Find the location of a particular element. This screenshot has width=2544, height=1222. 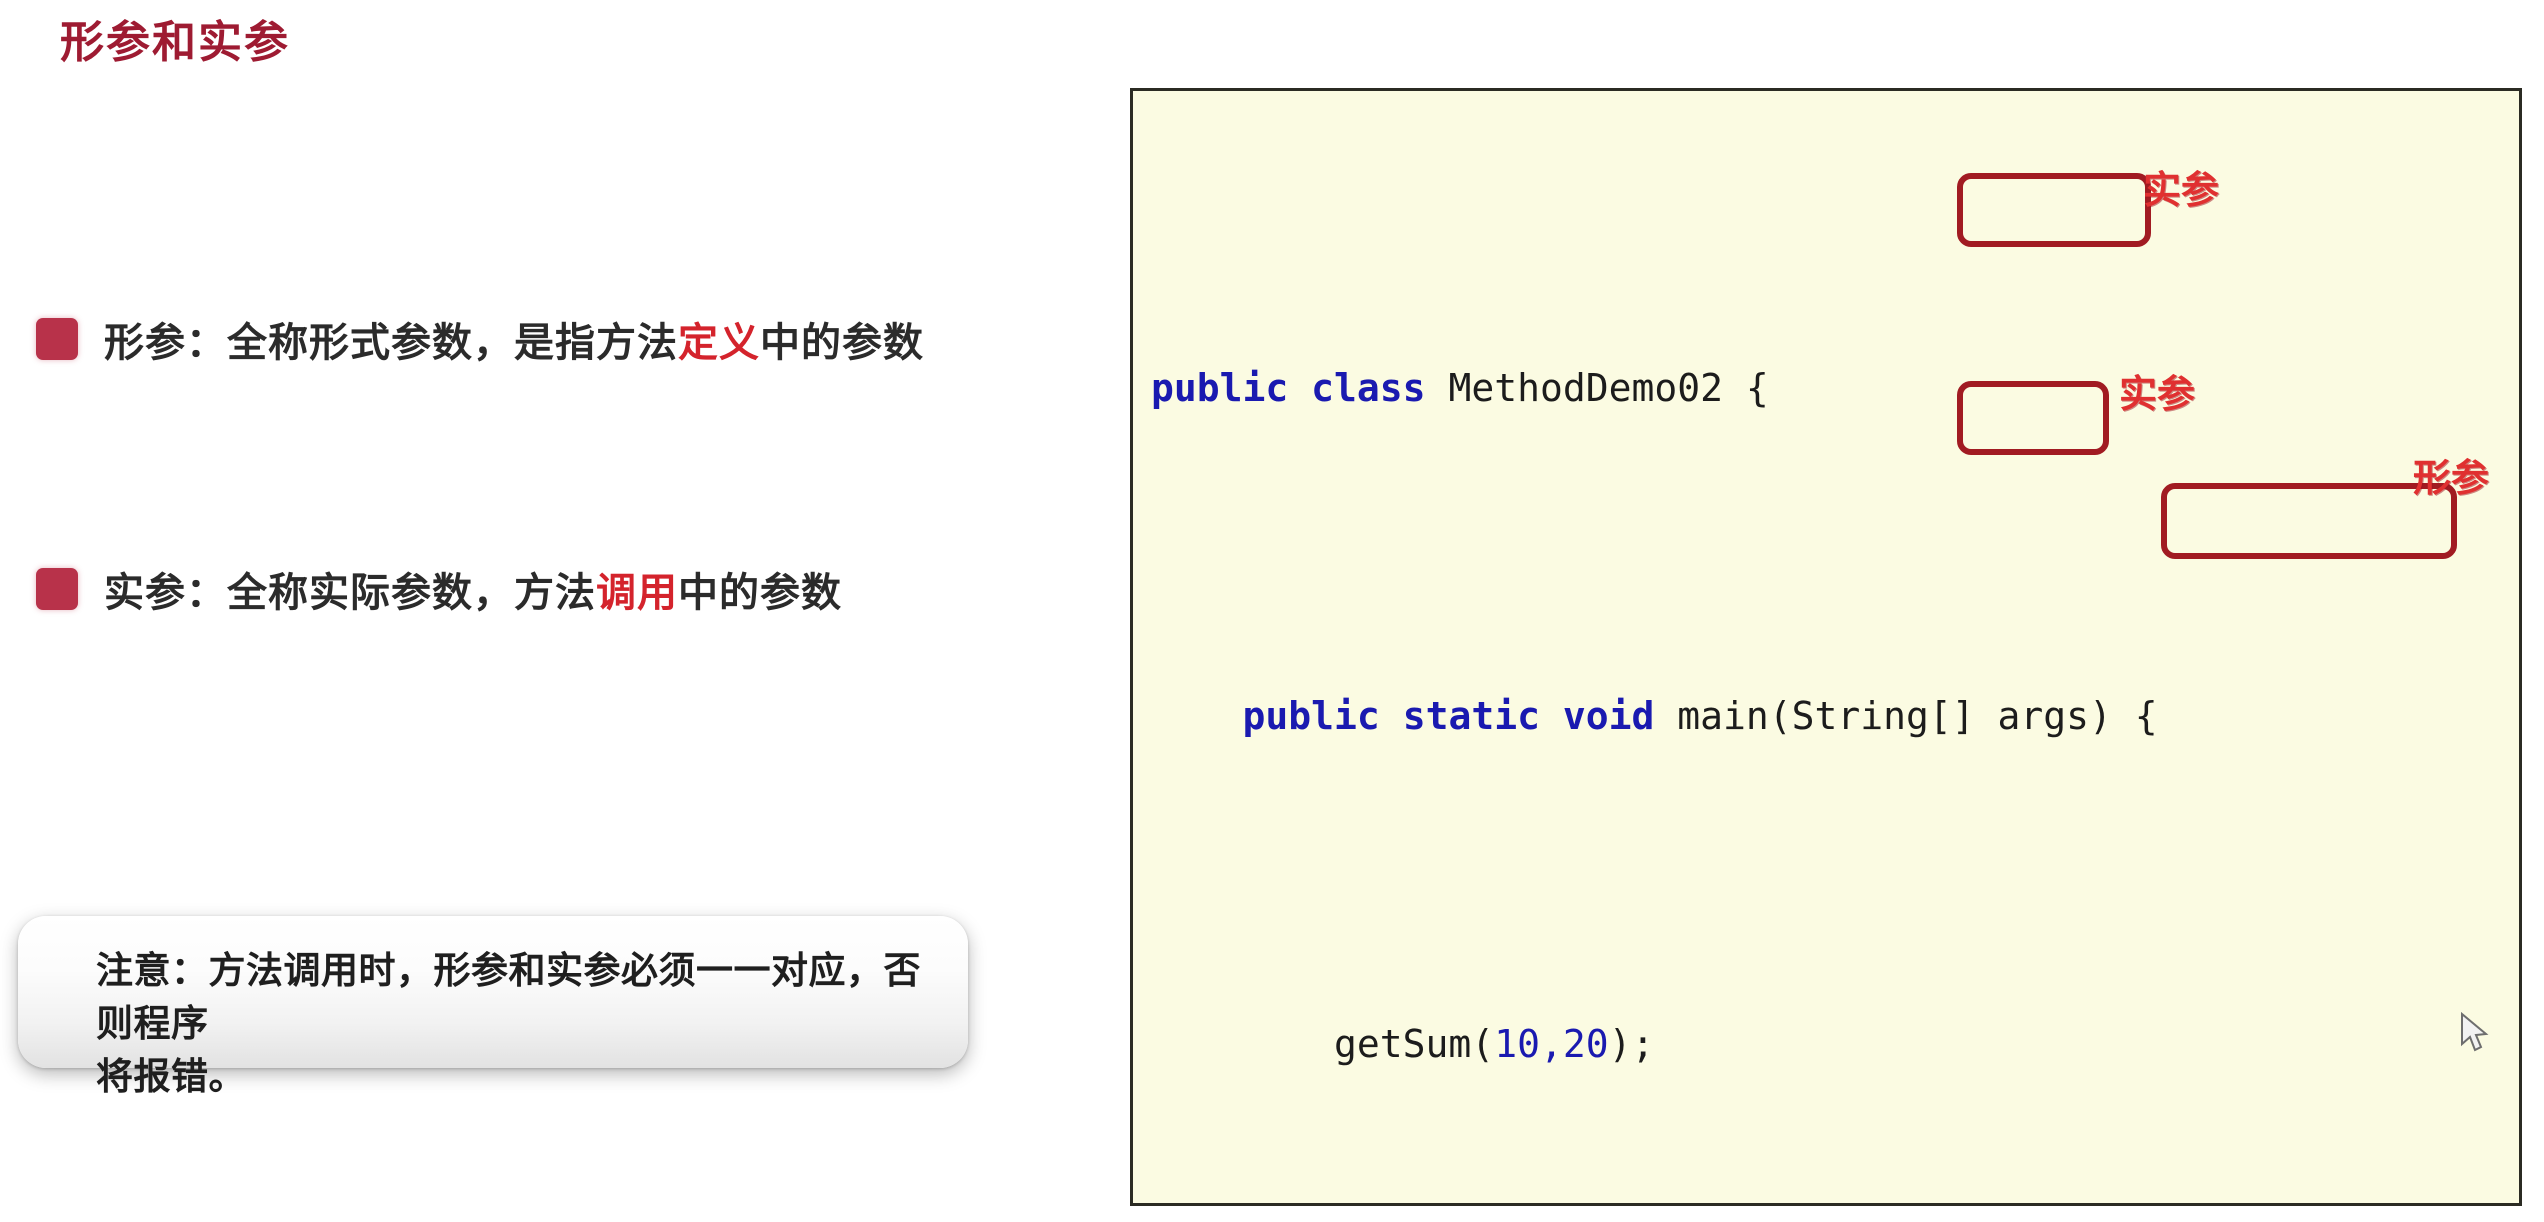

note-line-2: 将报错。 is located at coordinates (171, 1076).